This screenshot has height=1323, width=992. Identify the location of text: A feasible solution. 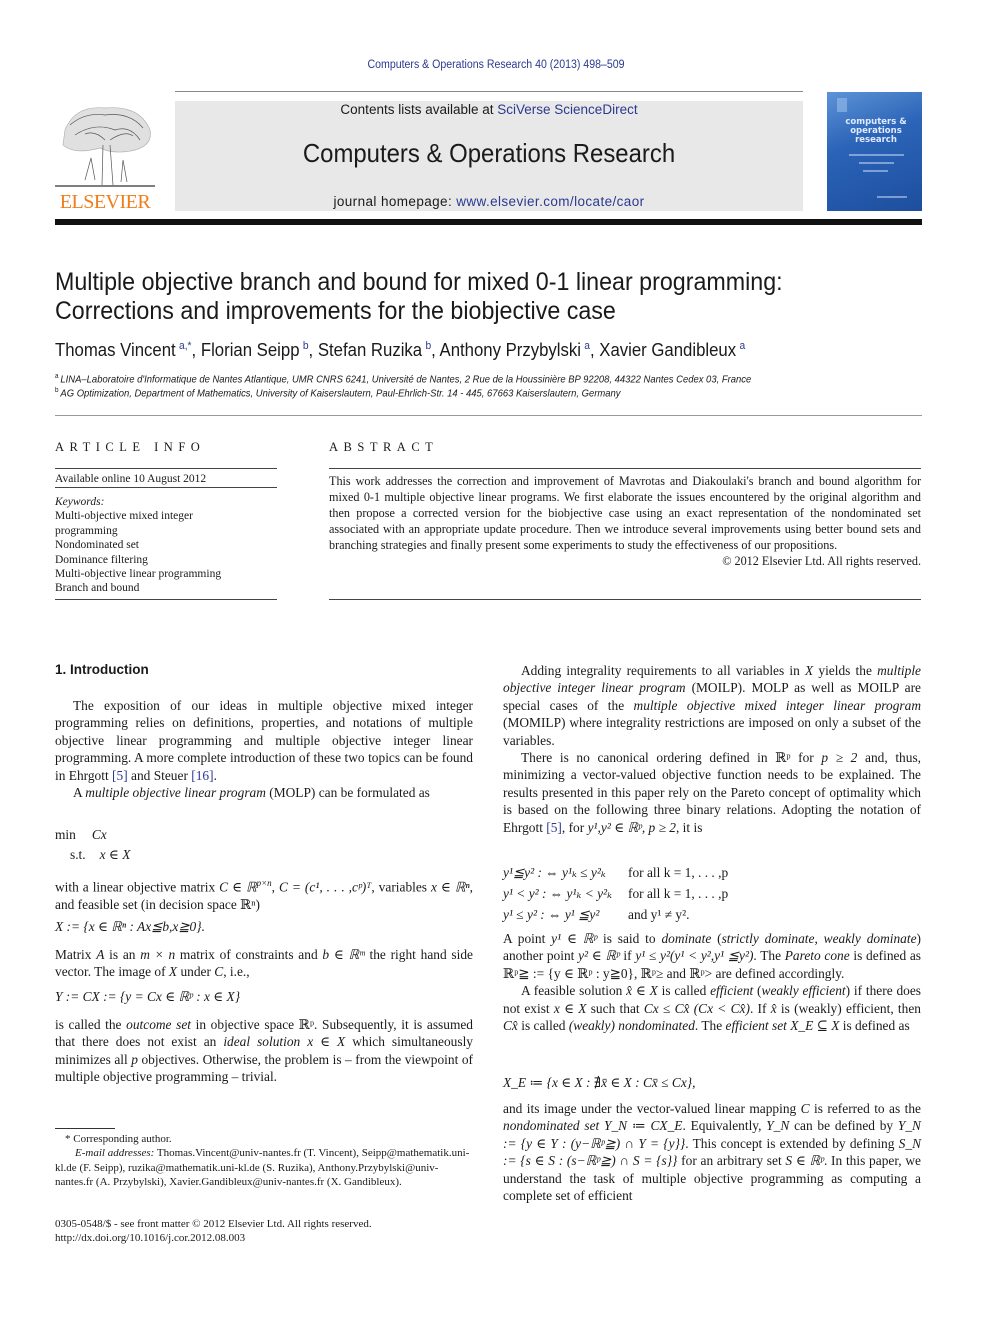
(574, 991).